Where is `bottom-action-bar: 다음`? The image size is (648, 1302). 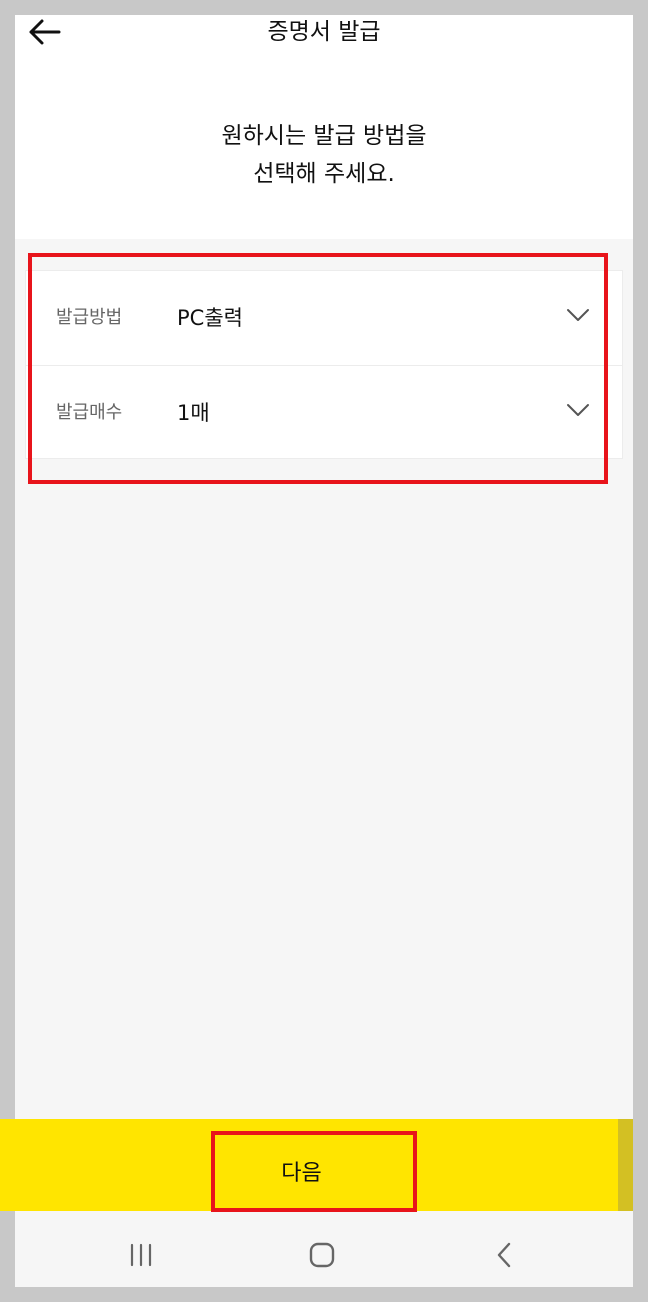
bottom-action-bar: 다음 is located at coordinates (316, 1165).